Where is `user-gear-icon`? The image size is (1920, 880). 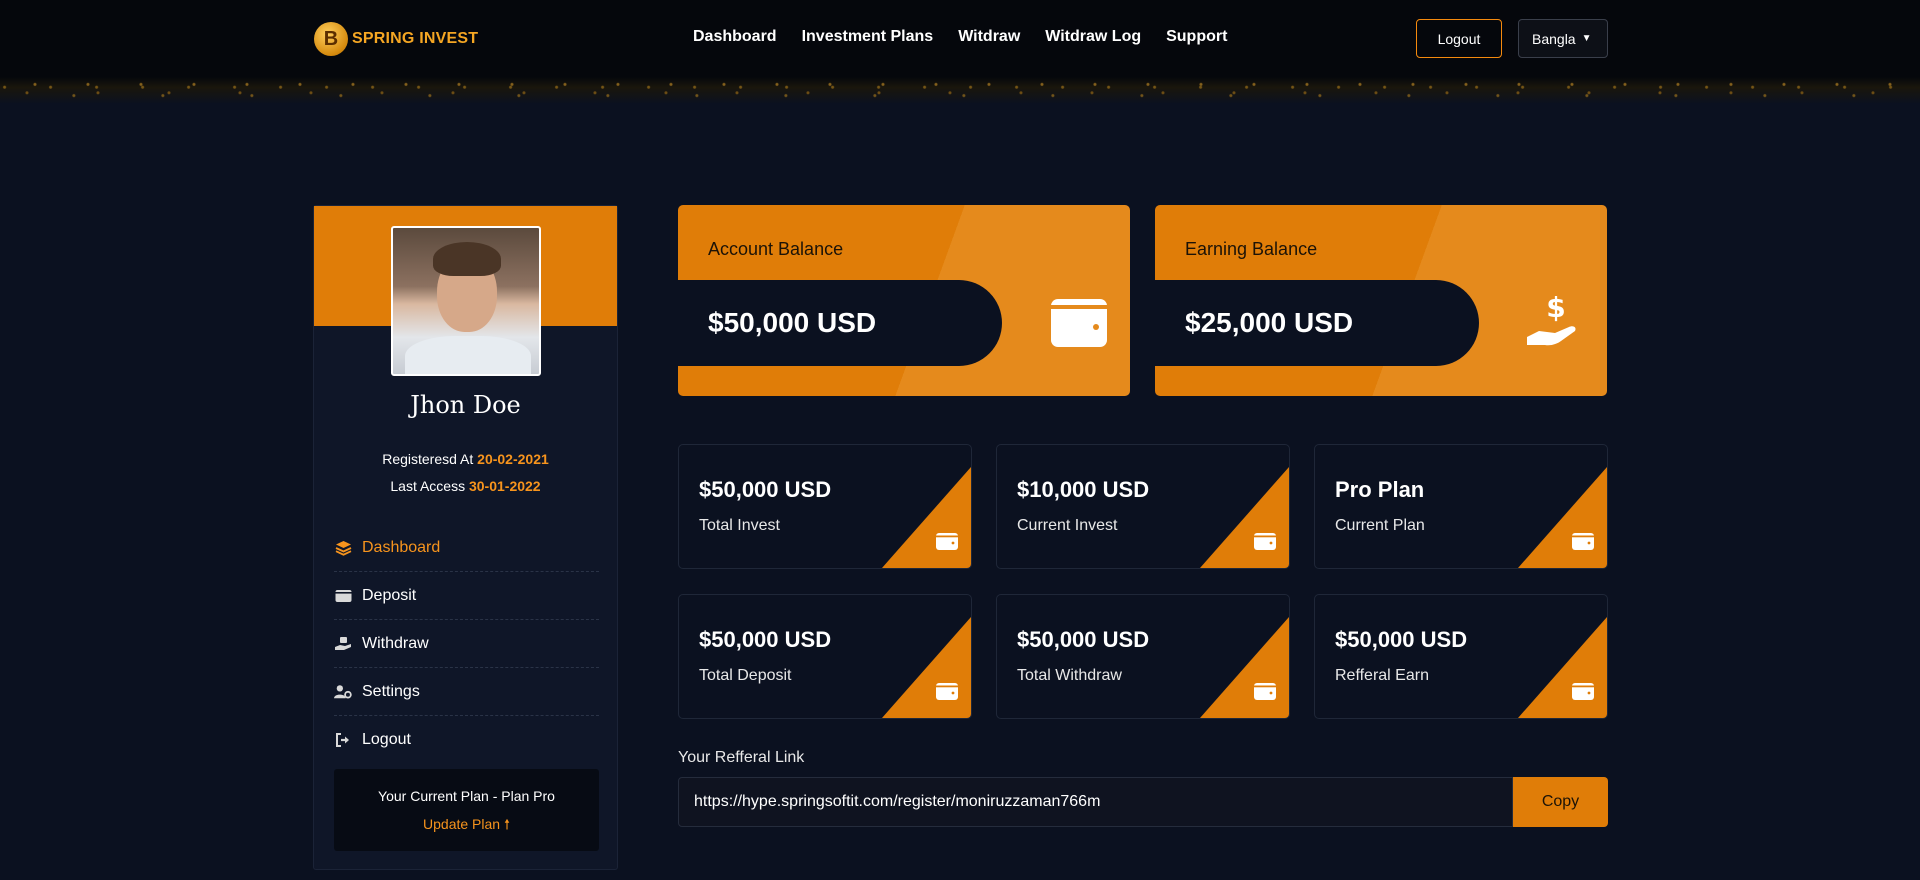 user-gear-icon is located at coordinates (343, 692).